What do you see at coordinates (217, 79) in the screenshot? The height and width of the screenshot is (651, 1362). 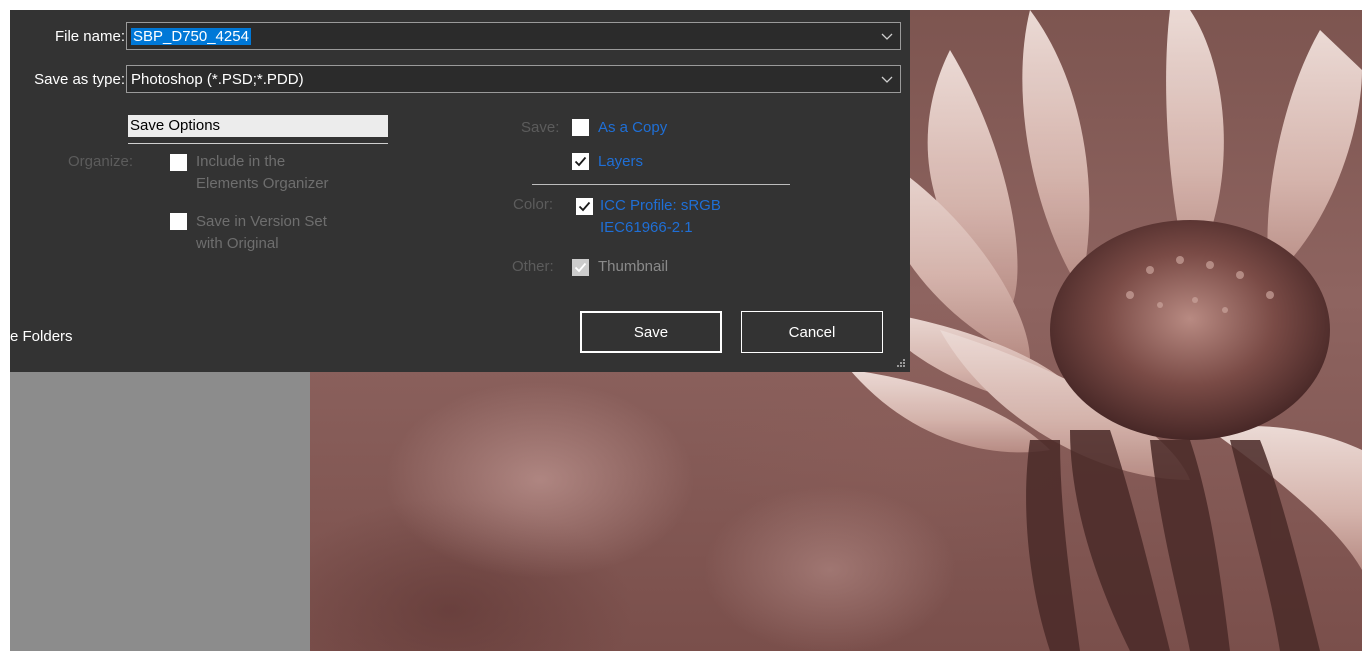 I see `save-as-type-value: Photoshop (*.PSD;*.PDD)` at bounding box center [217, 79].